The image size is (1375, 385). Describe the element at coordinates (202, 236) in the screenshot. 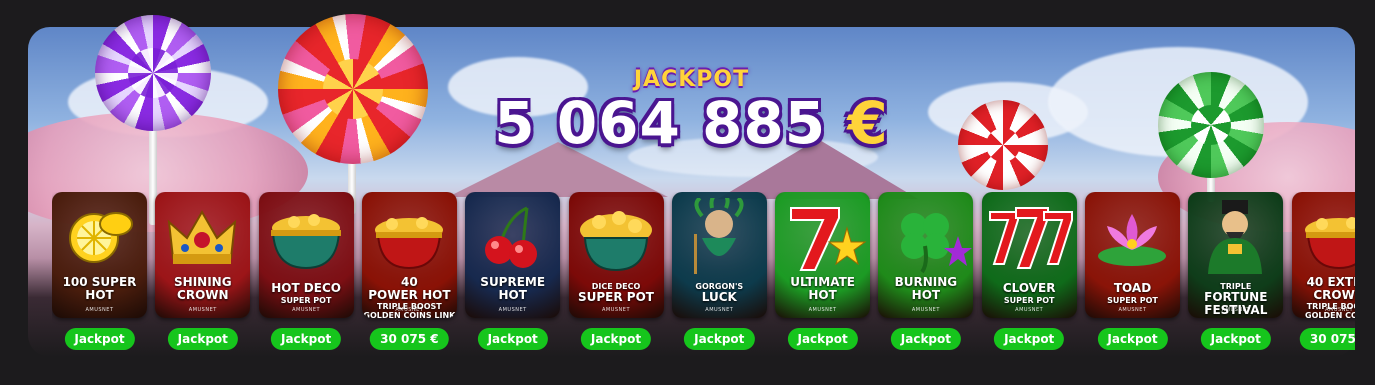

I see `crown-icon` at that location.